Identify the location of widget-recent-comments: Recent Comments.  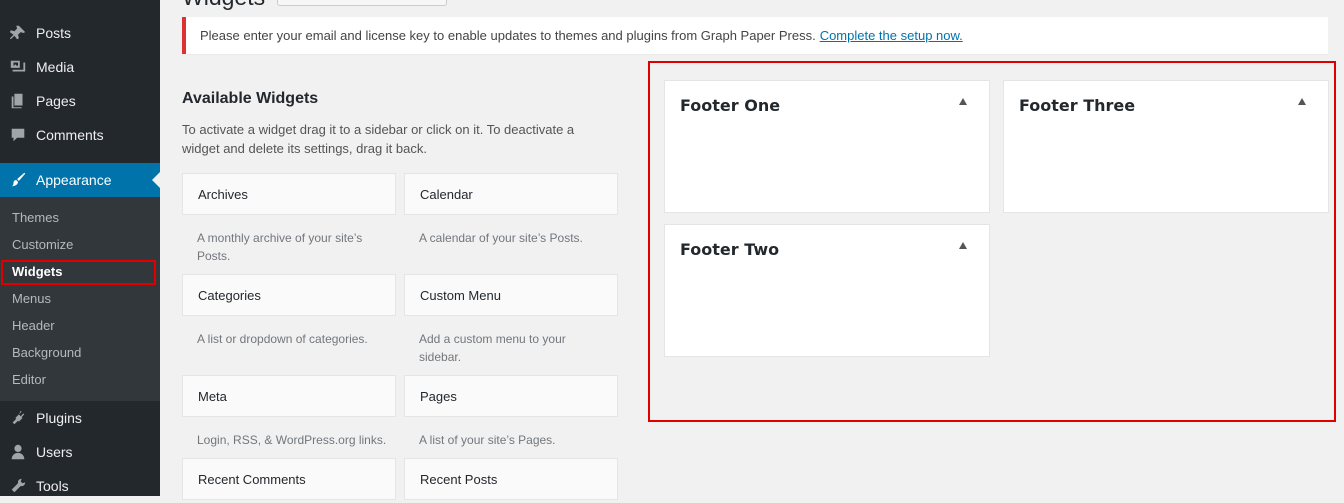
(289, 479).